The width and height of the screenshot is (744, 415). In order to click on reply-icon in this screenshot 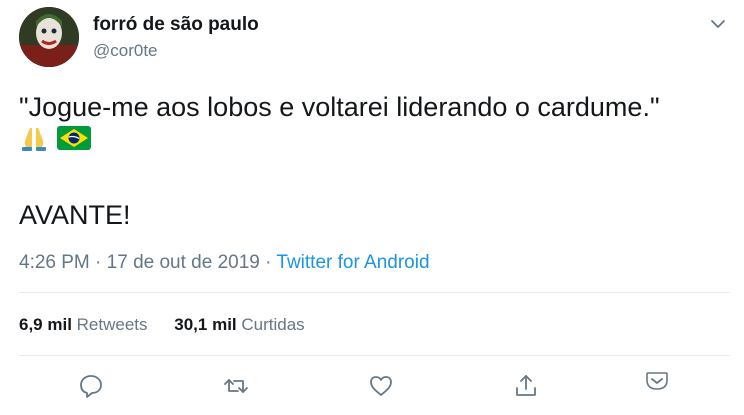, I will do `click(91, 386)`.